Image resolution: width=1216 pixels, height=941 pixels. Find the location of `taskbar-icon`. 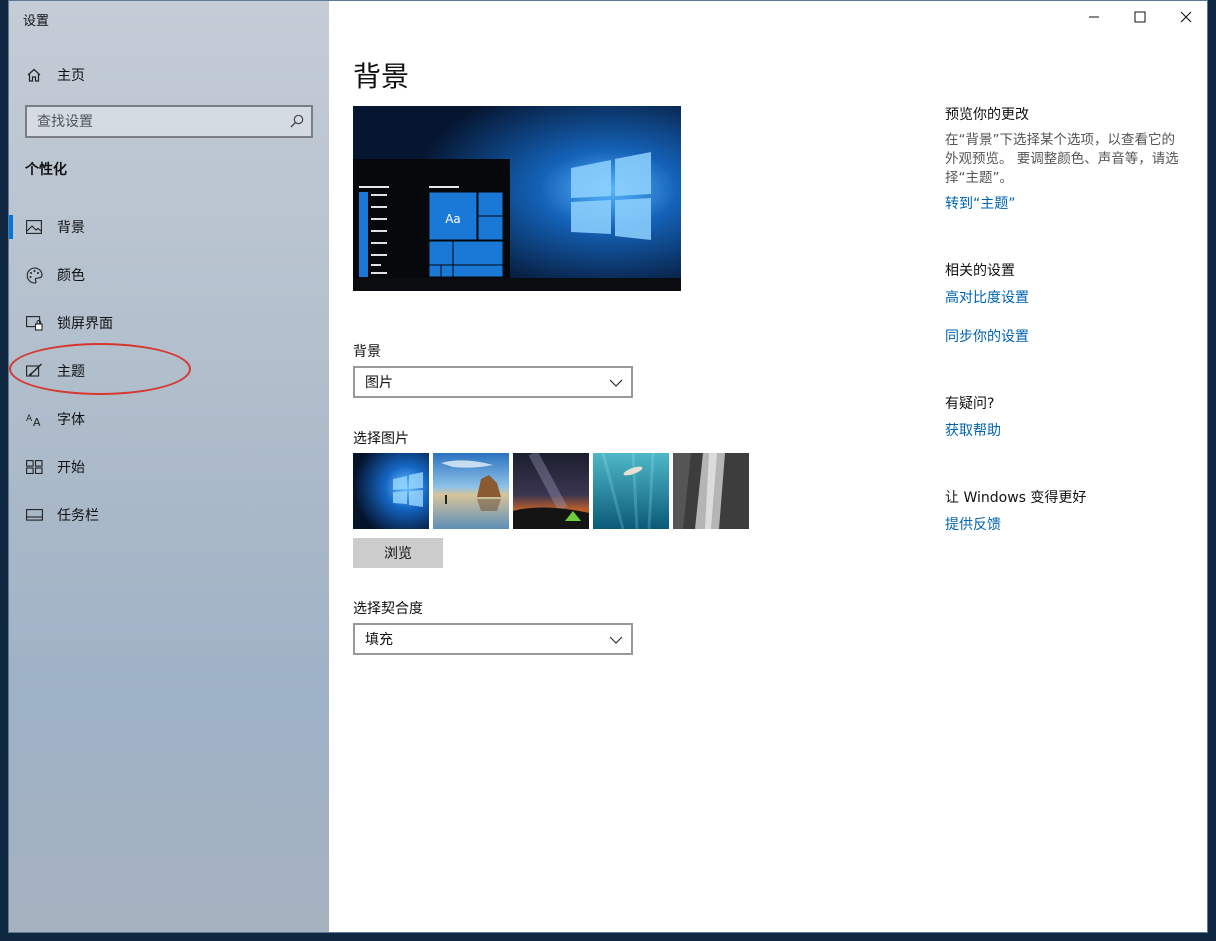

taskbar-icon is located at coordinates (34, 515).